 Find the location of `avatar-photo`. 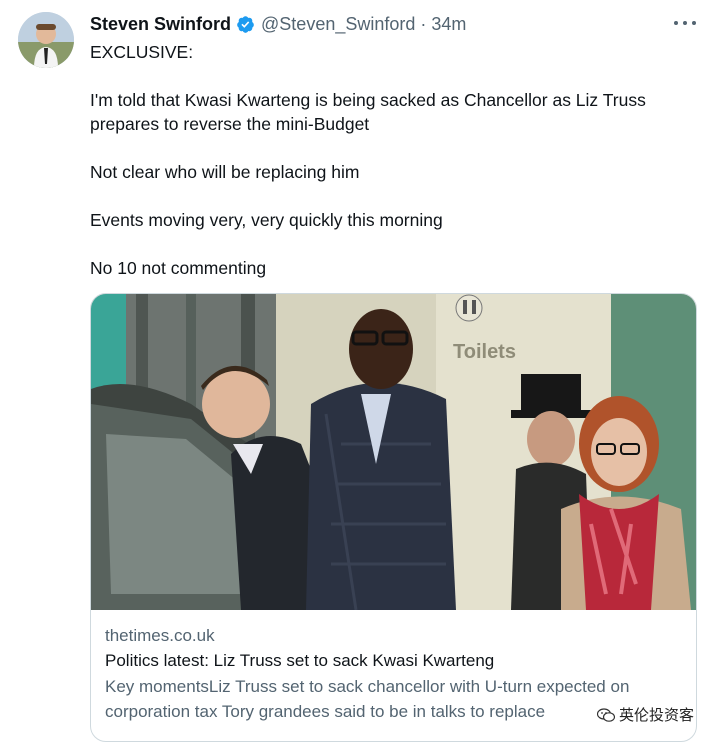

avatar-photo is located at coordinates (46, 40).